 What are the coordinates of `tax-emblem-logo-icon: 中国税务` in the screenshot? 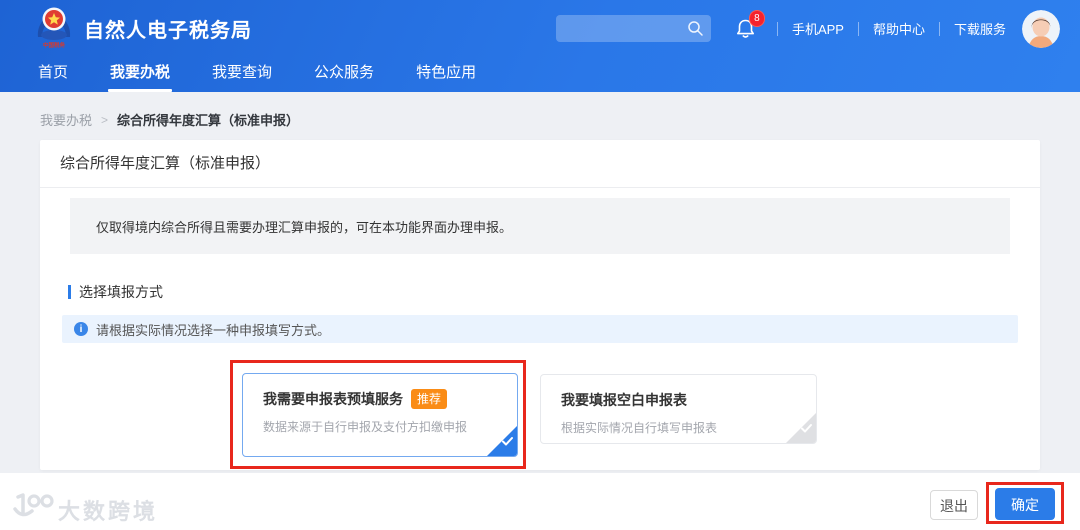 It's located at (54, 28).